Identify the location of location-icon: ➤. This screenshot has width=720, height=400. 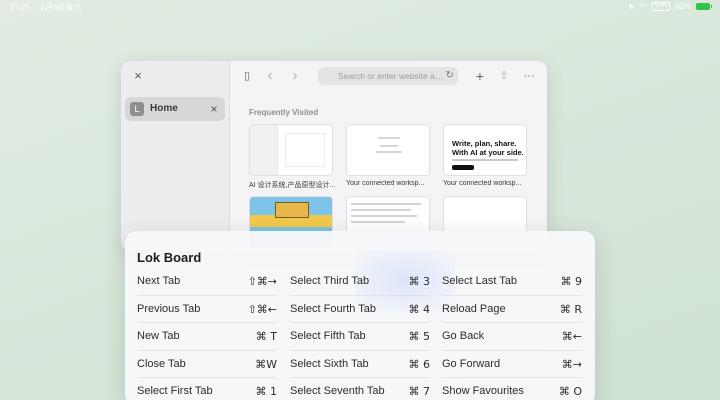
(631, 6).